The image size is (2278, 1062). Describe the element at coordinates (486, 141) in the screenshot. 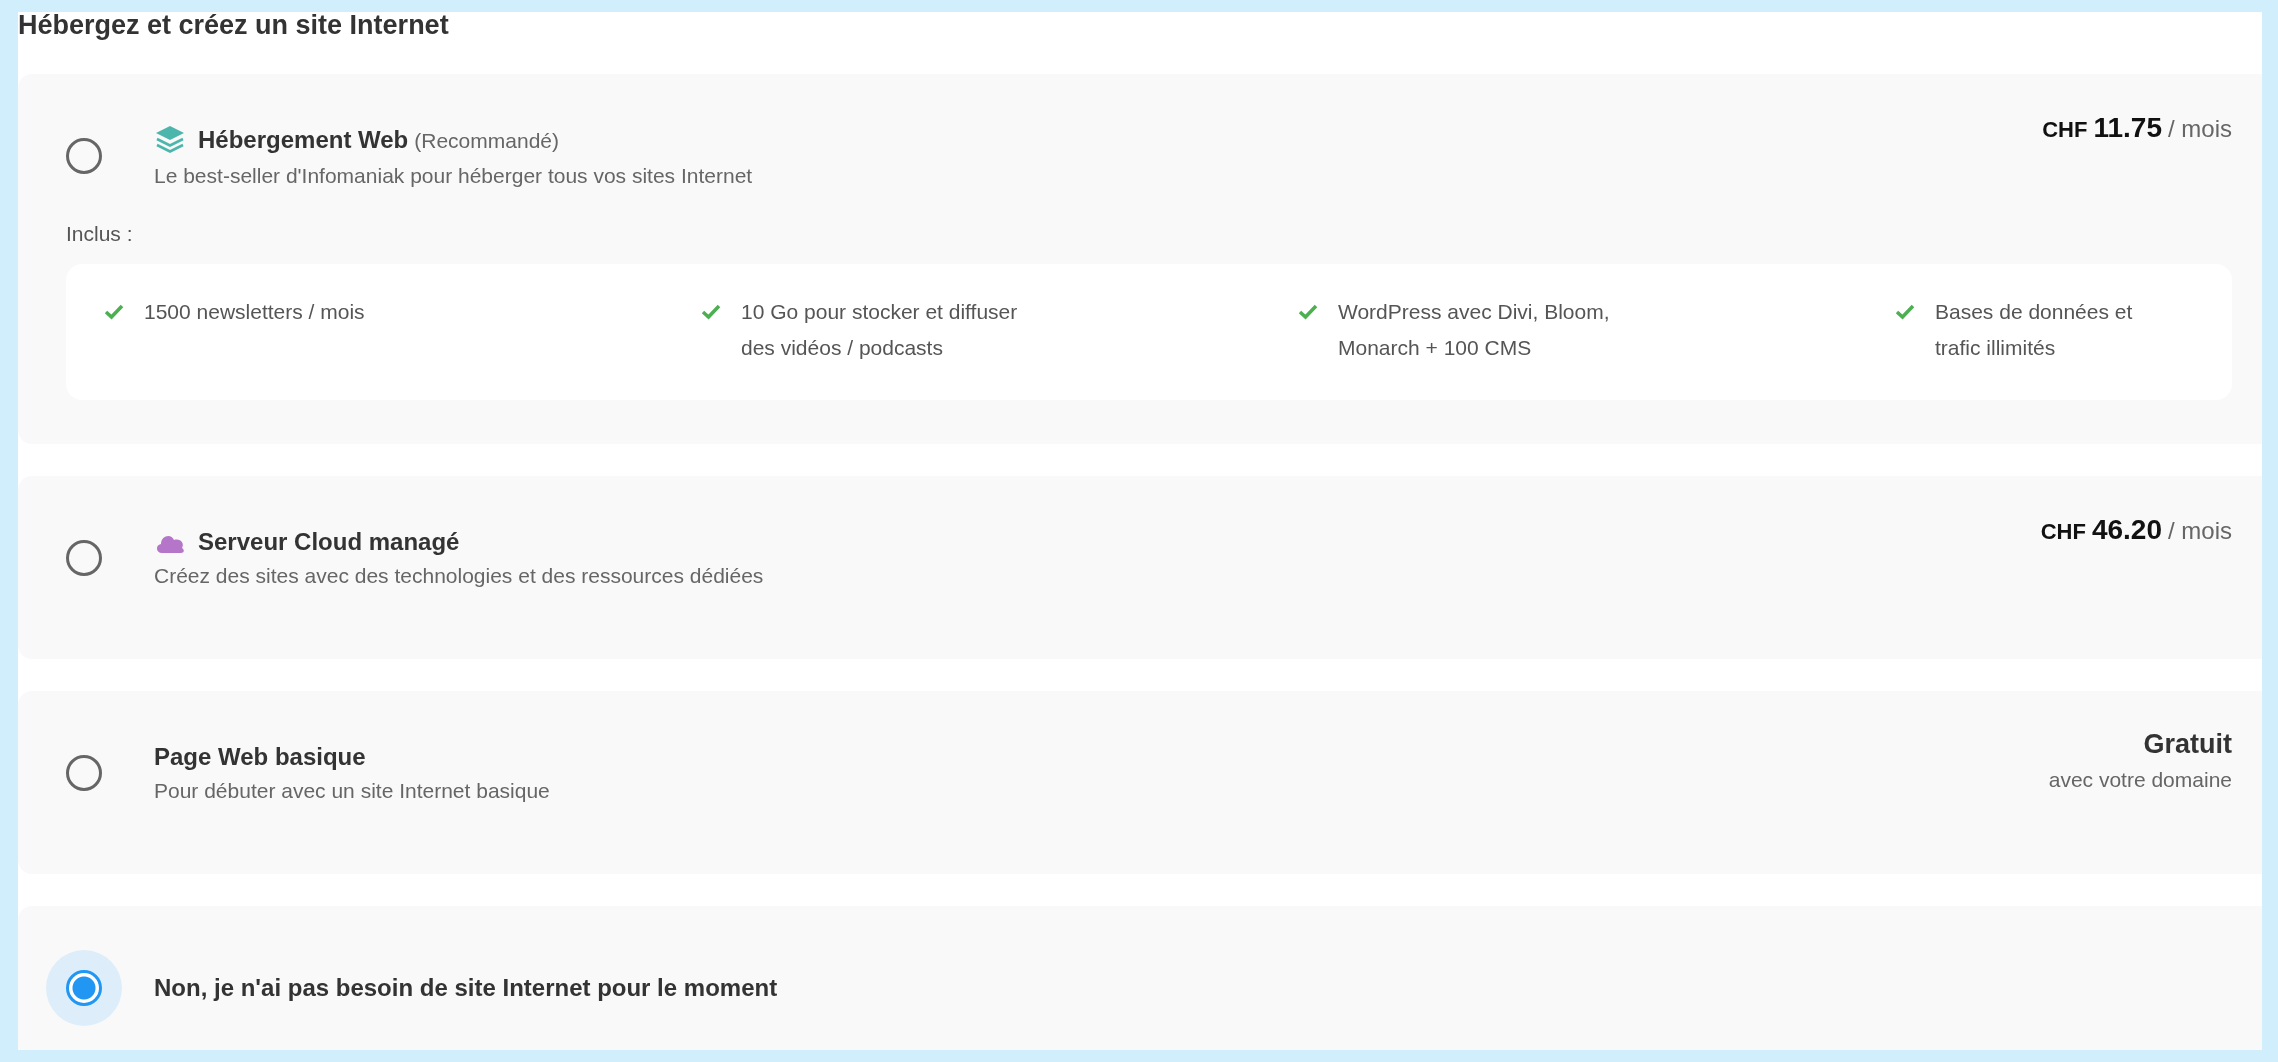

I see `option-note: (Recommandé)` at that location.